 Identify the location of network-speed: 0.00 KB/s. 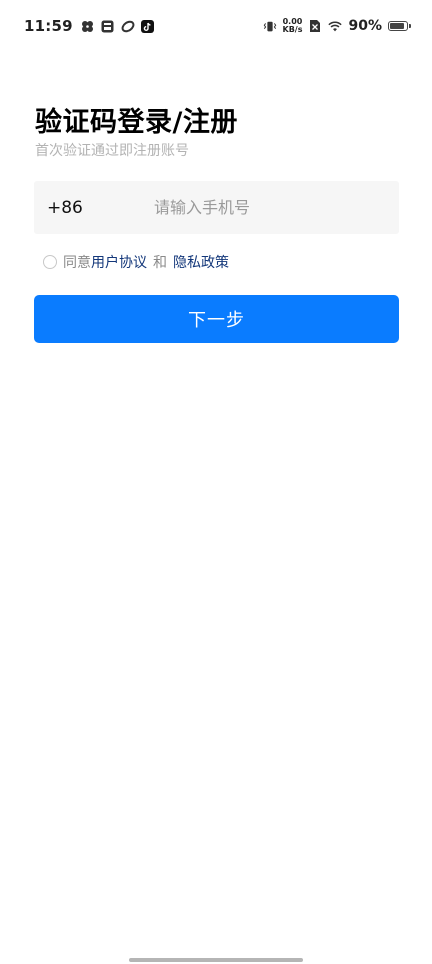
(293, 26).